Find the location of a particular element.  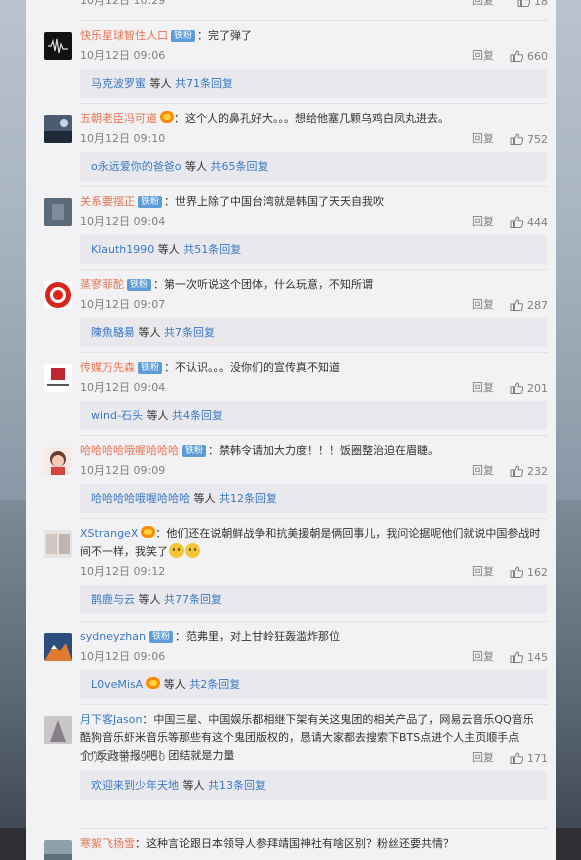

comment-username: sydneyzhan is located at coordinates (113, 636).